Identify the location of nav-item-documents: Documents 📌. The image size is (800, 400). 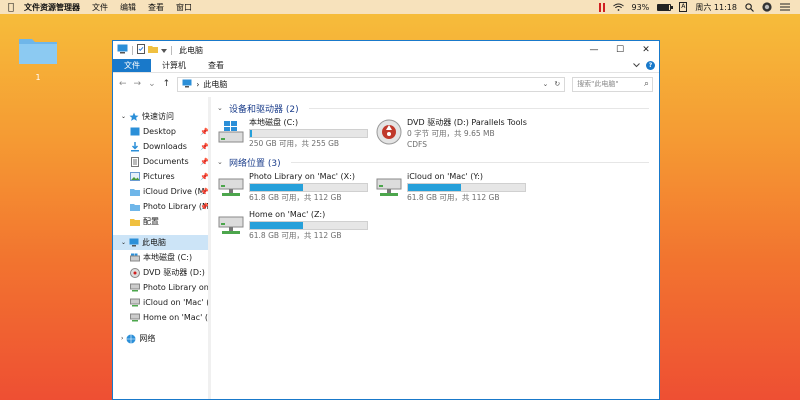
(162, 161).